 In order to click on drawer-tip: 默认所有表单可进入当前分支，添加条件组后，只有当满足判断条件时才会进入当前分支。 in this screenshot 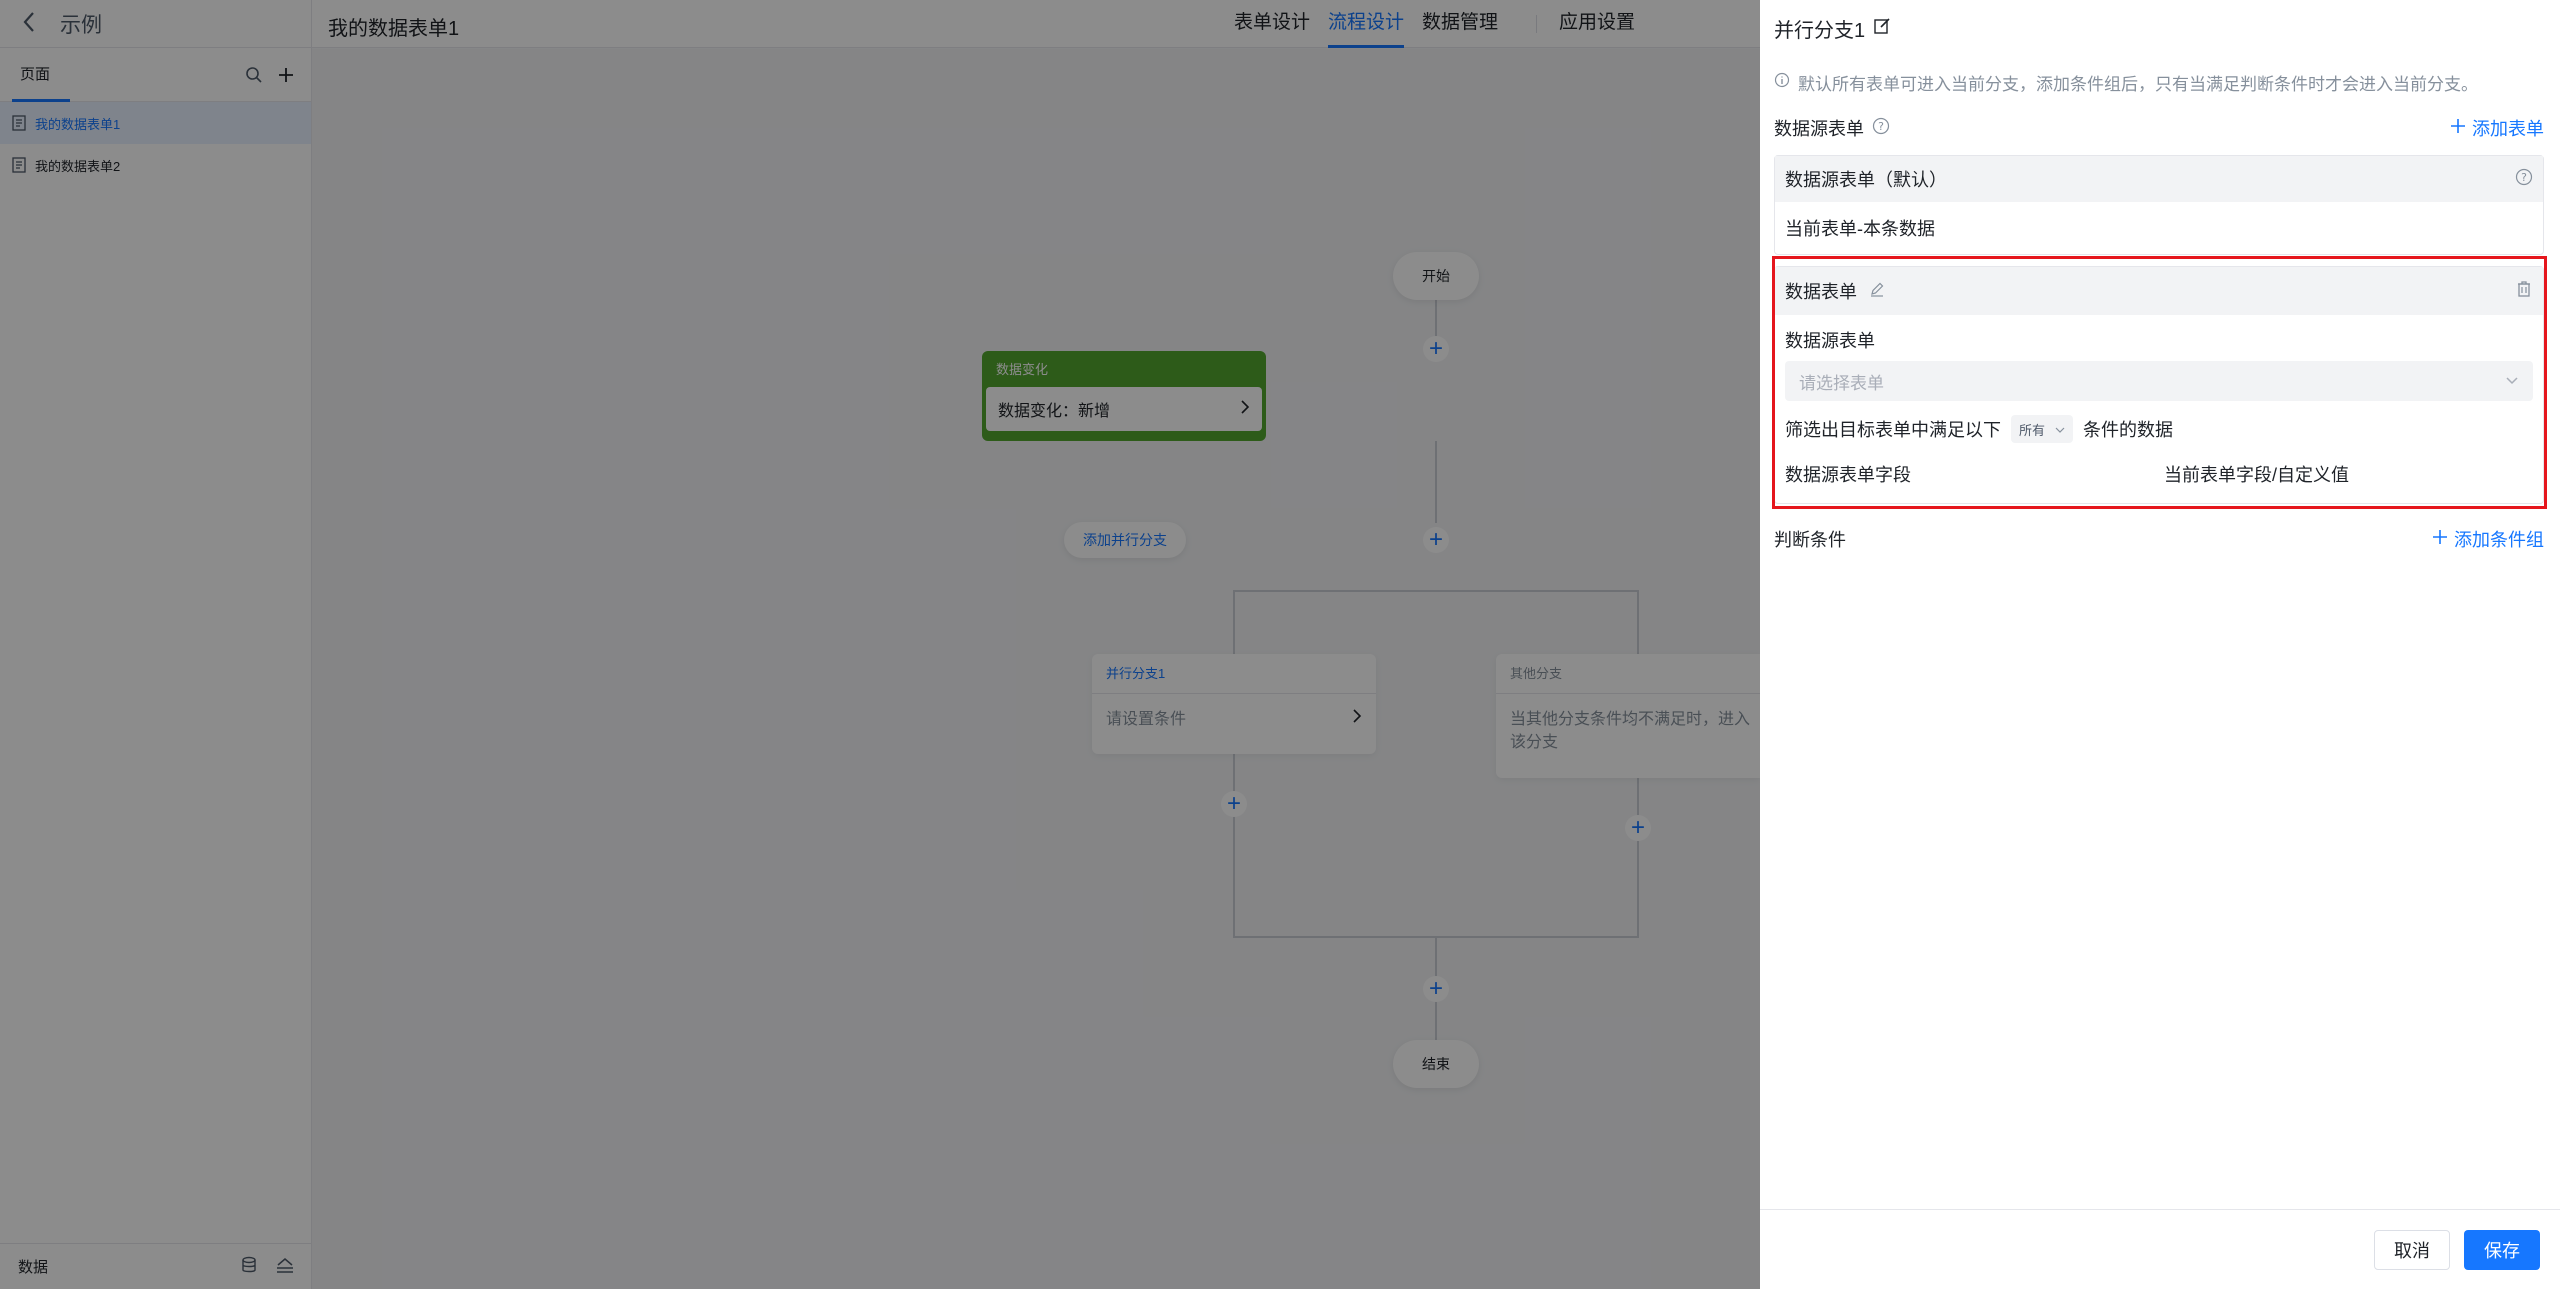, I will do `click(2126, 82)`.